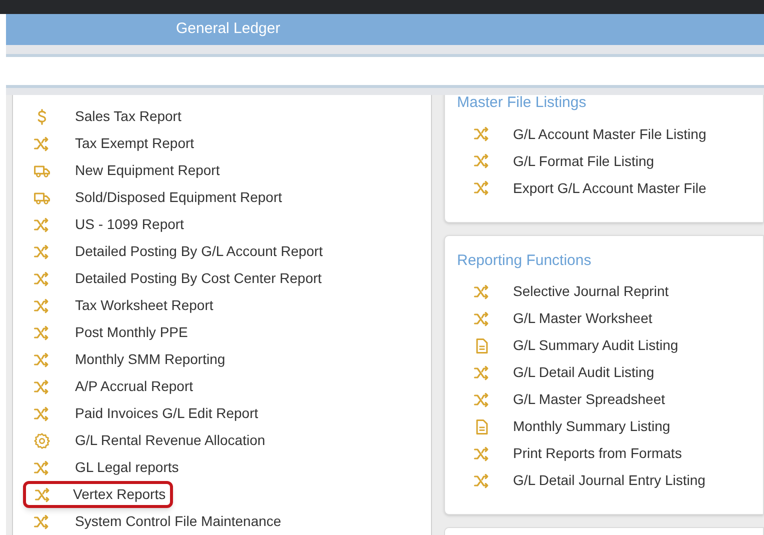 The width and height of the screenshot is (764, 535). Describe the element at coordinates (555, 161) in the screenshot. I see `report-link: G/L Format File Listing` at that location.